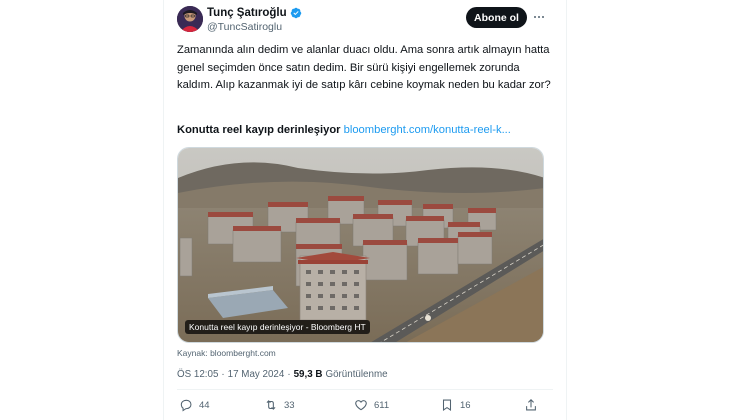  Describe the element at coordinates (308, 374) in the screenshot. I see `view-count: 59,3 B` at that location.